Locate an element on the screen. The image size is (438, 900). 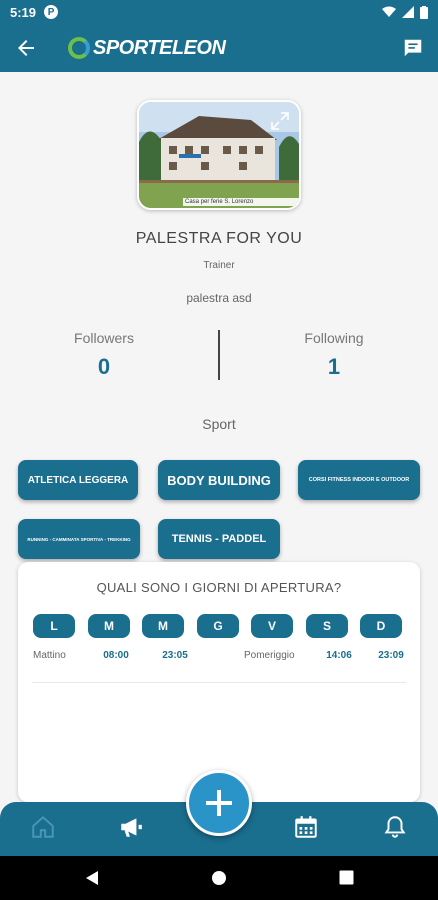
notification-badge-icon: P is located at coordinates (51, 12).